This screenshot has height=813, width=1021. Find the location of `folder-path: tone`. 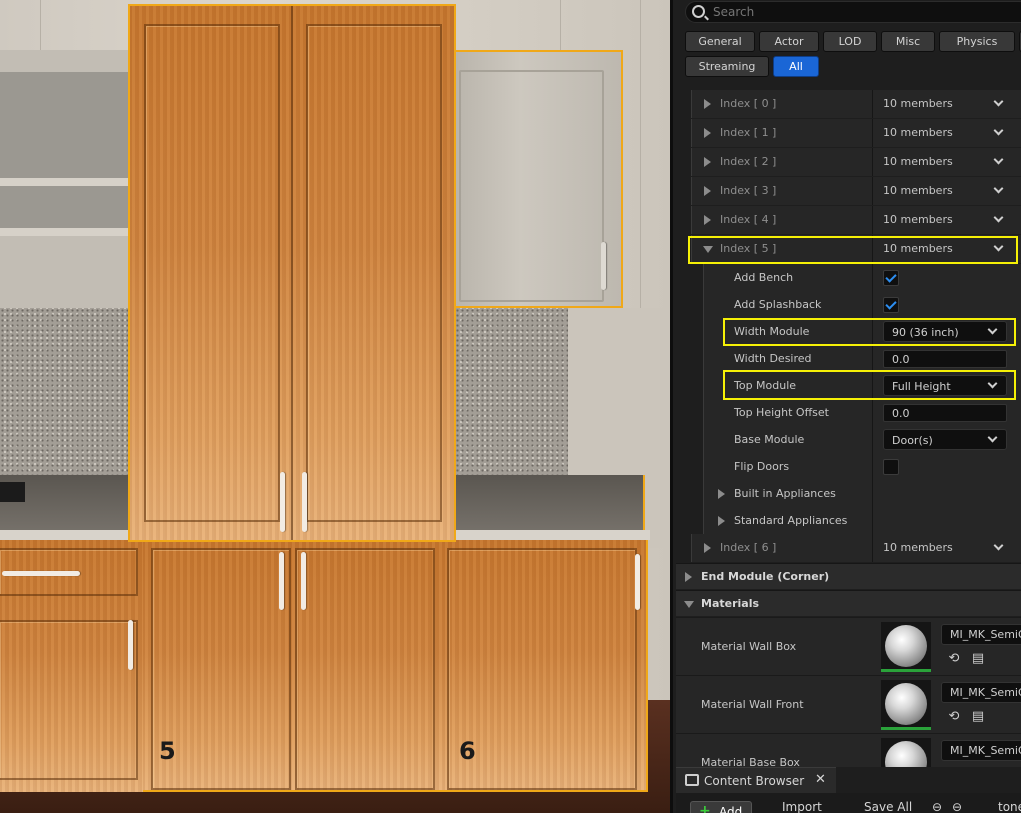

folder-path: tone is located at coordinates (998, 806).